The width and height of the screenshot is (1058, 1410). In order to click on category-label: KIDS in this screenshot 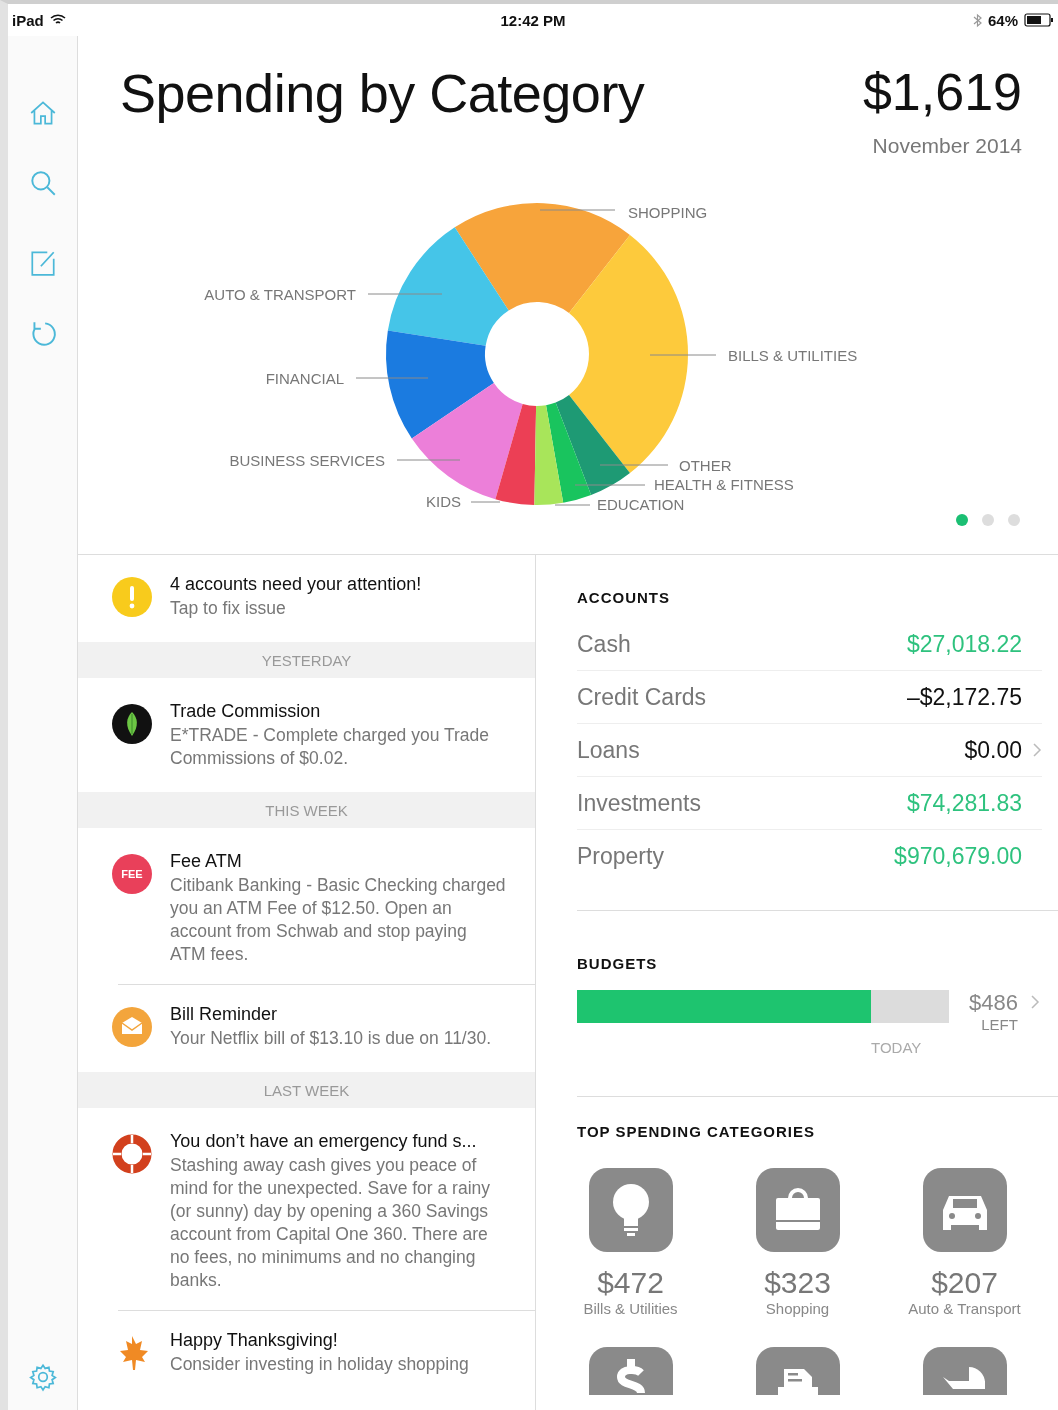, I will do `click(443, 501)`.